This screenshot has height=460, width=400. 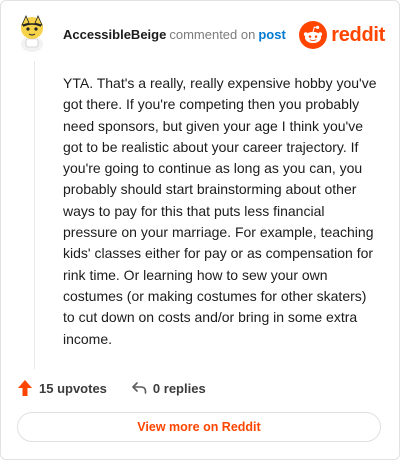 What do you see at coordinates (199, 427) in the screenshot?
I see `view-more-on-reddit-button: View more on Reddit` at bounding box center [199, 427].